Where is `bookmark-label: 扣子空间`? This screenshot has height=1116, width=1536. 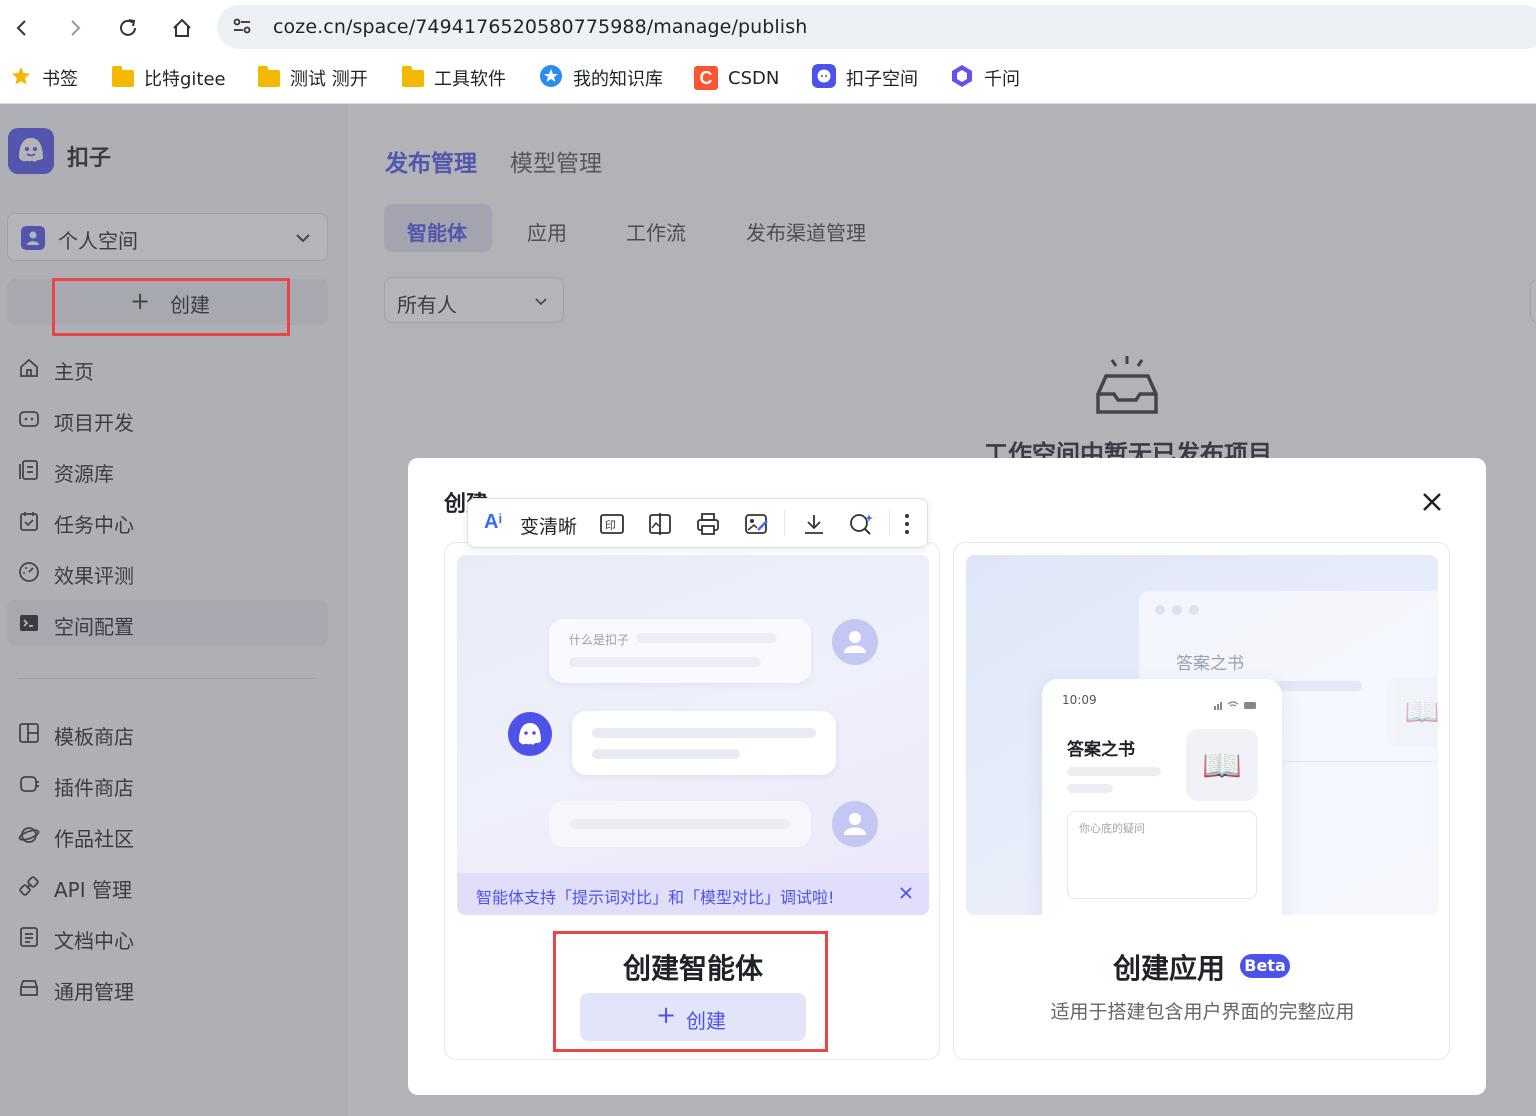 bookmark-label: 扣子空间 is located at coordinates (882, 79).